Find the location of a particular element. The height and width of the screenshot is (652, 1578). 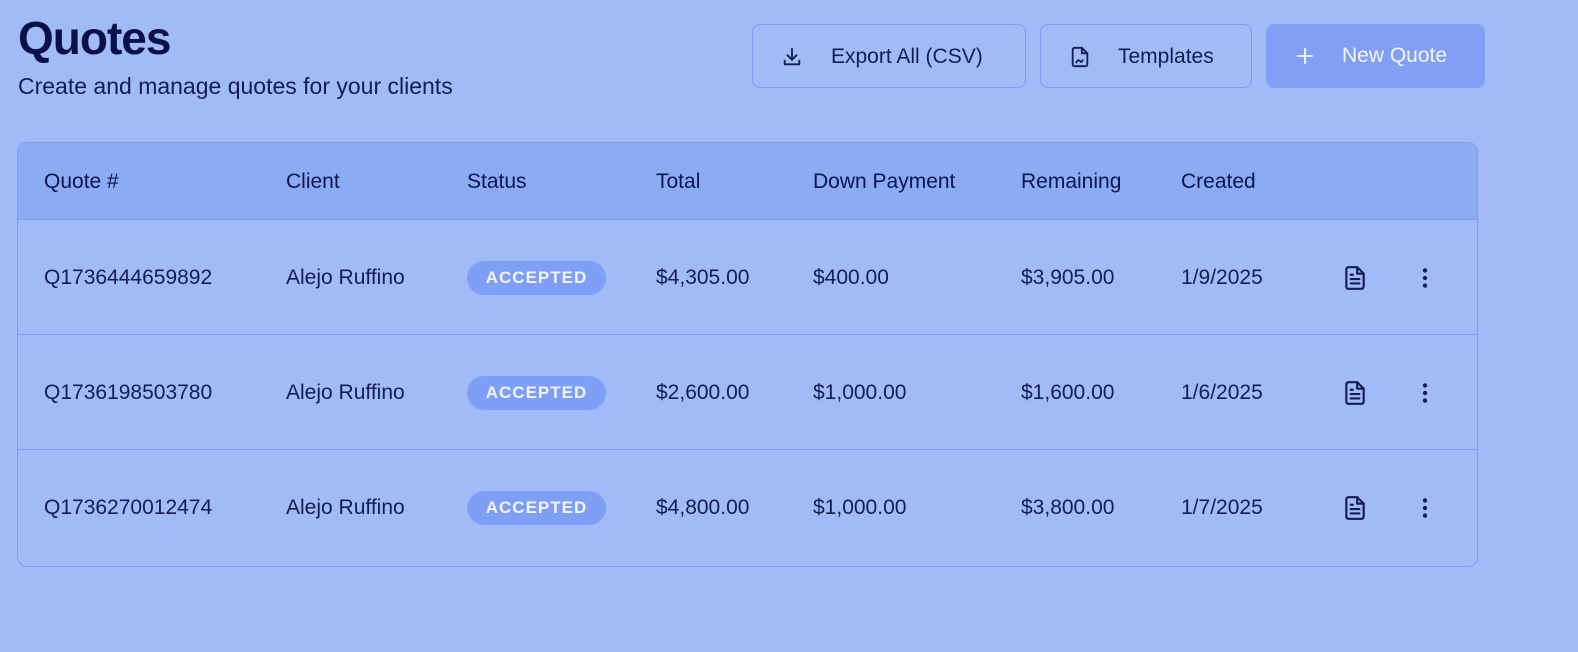

templates-label: Templates is located at coordinates (1166, 56).